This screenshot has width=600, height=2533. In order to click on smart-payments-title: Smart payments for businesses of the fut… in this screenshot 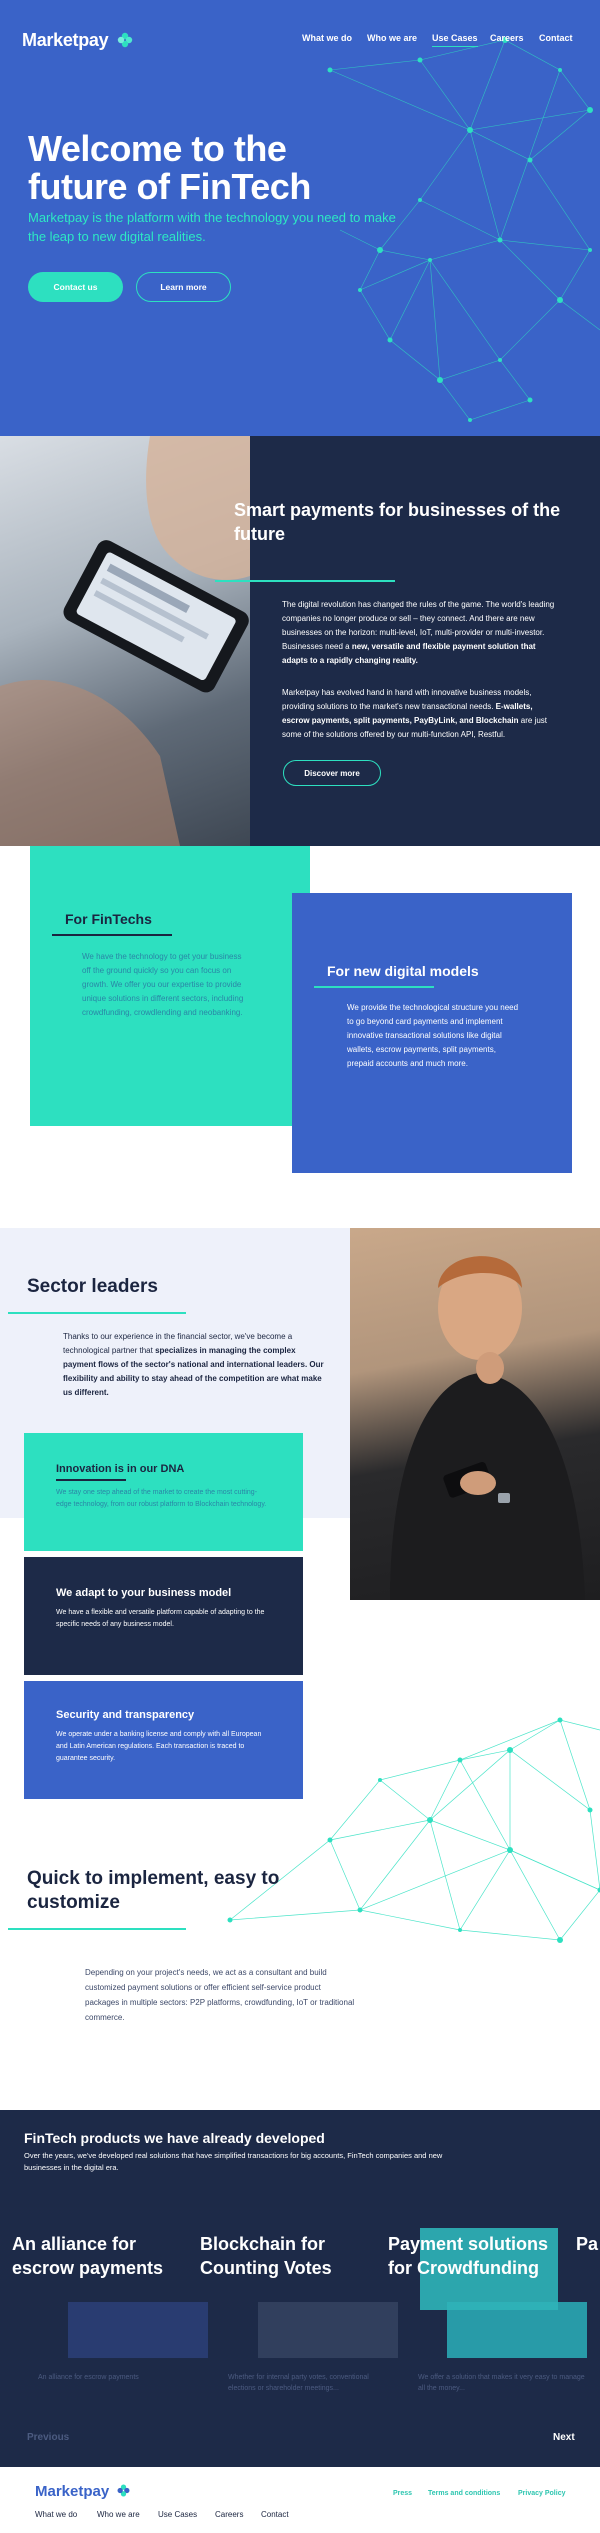, I will do `click(397, 522)`.